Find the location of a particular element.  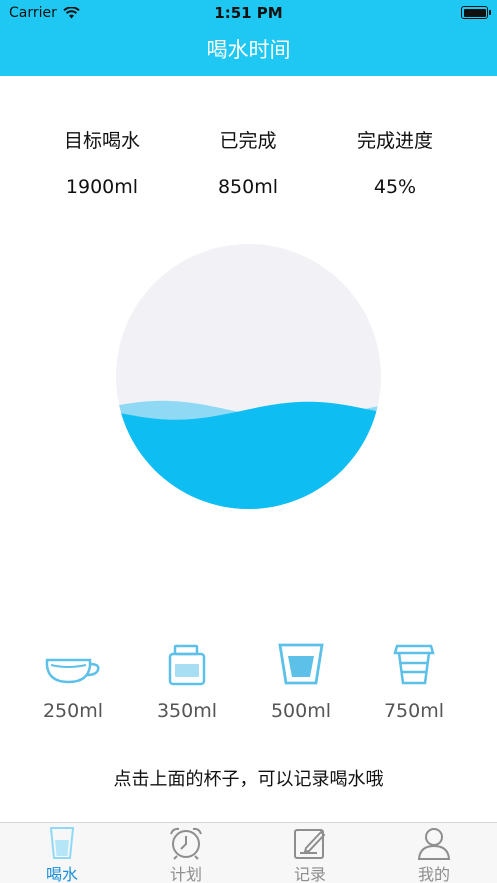

cup-label: 250ml is located at coordinates (73, 711).